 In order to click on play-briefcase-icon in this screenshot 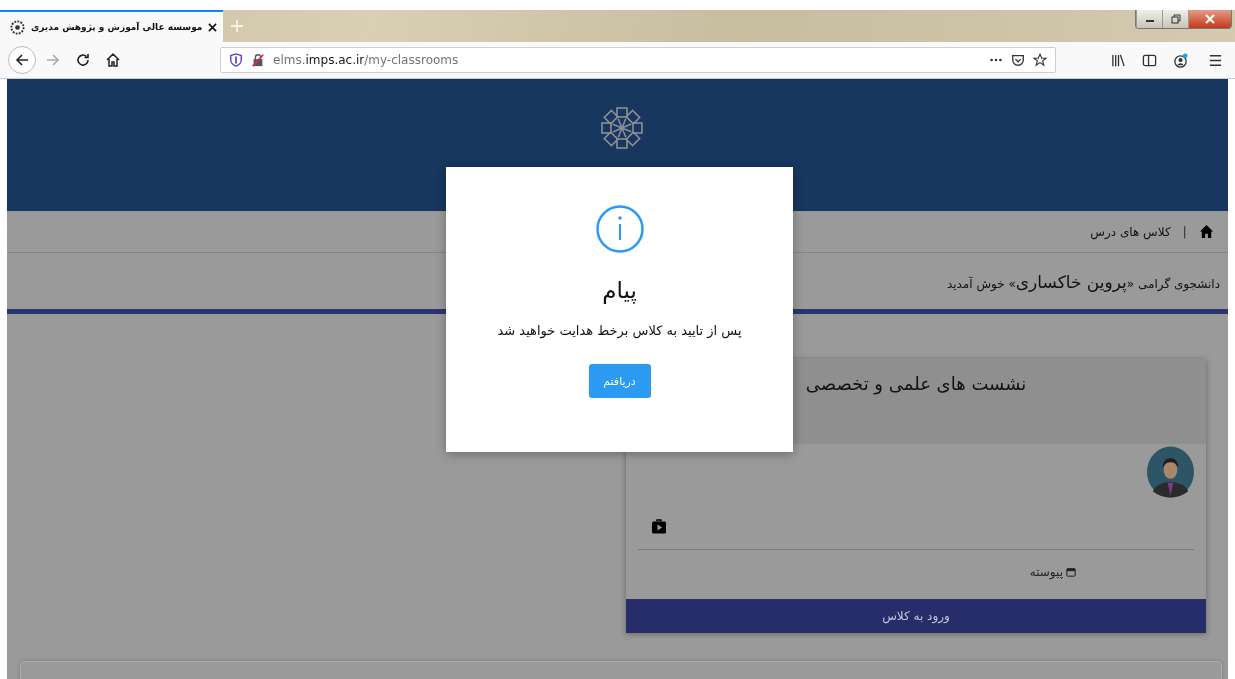, I will do `click(659, 526)`.